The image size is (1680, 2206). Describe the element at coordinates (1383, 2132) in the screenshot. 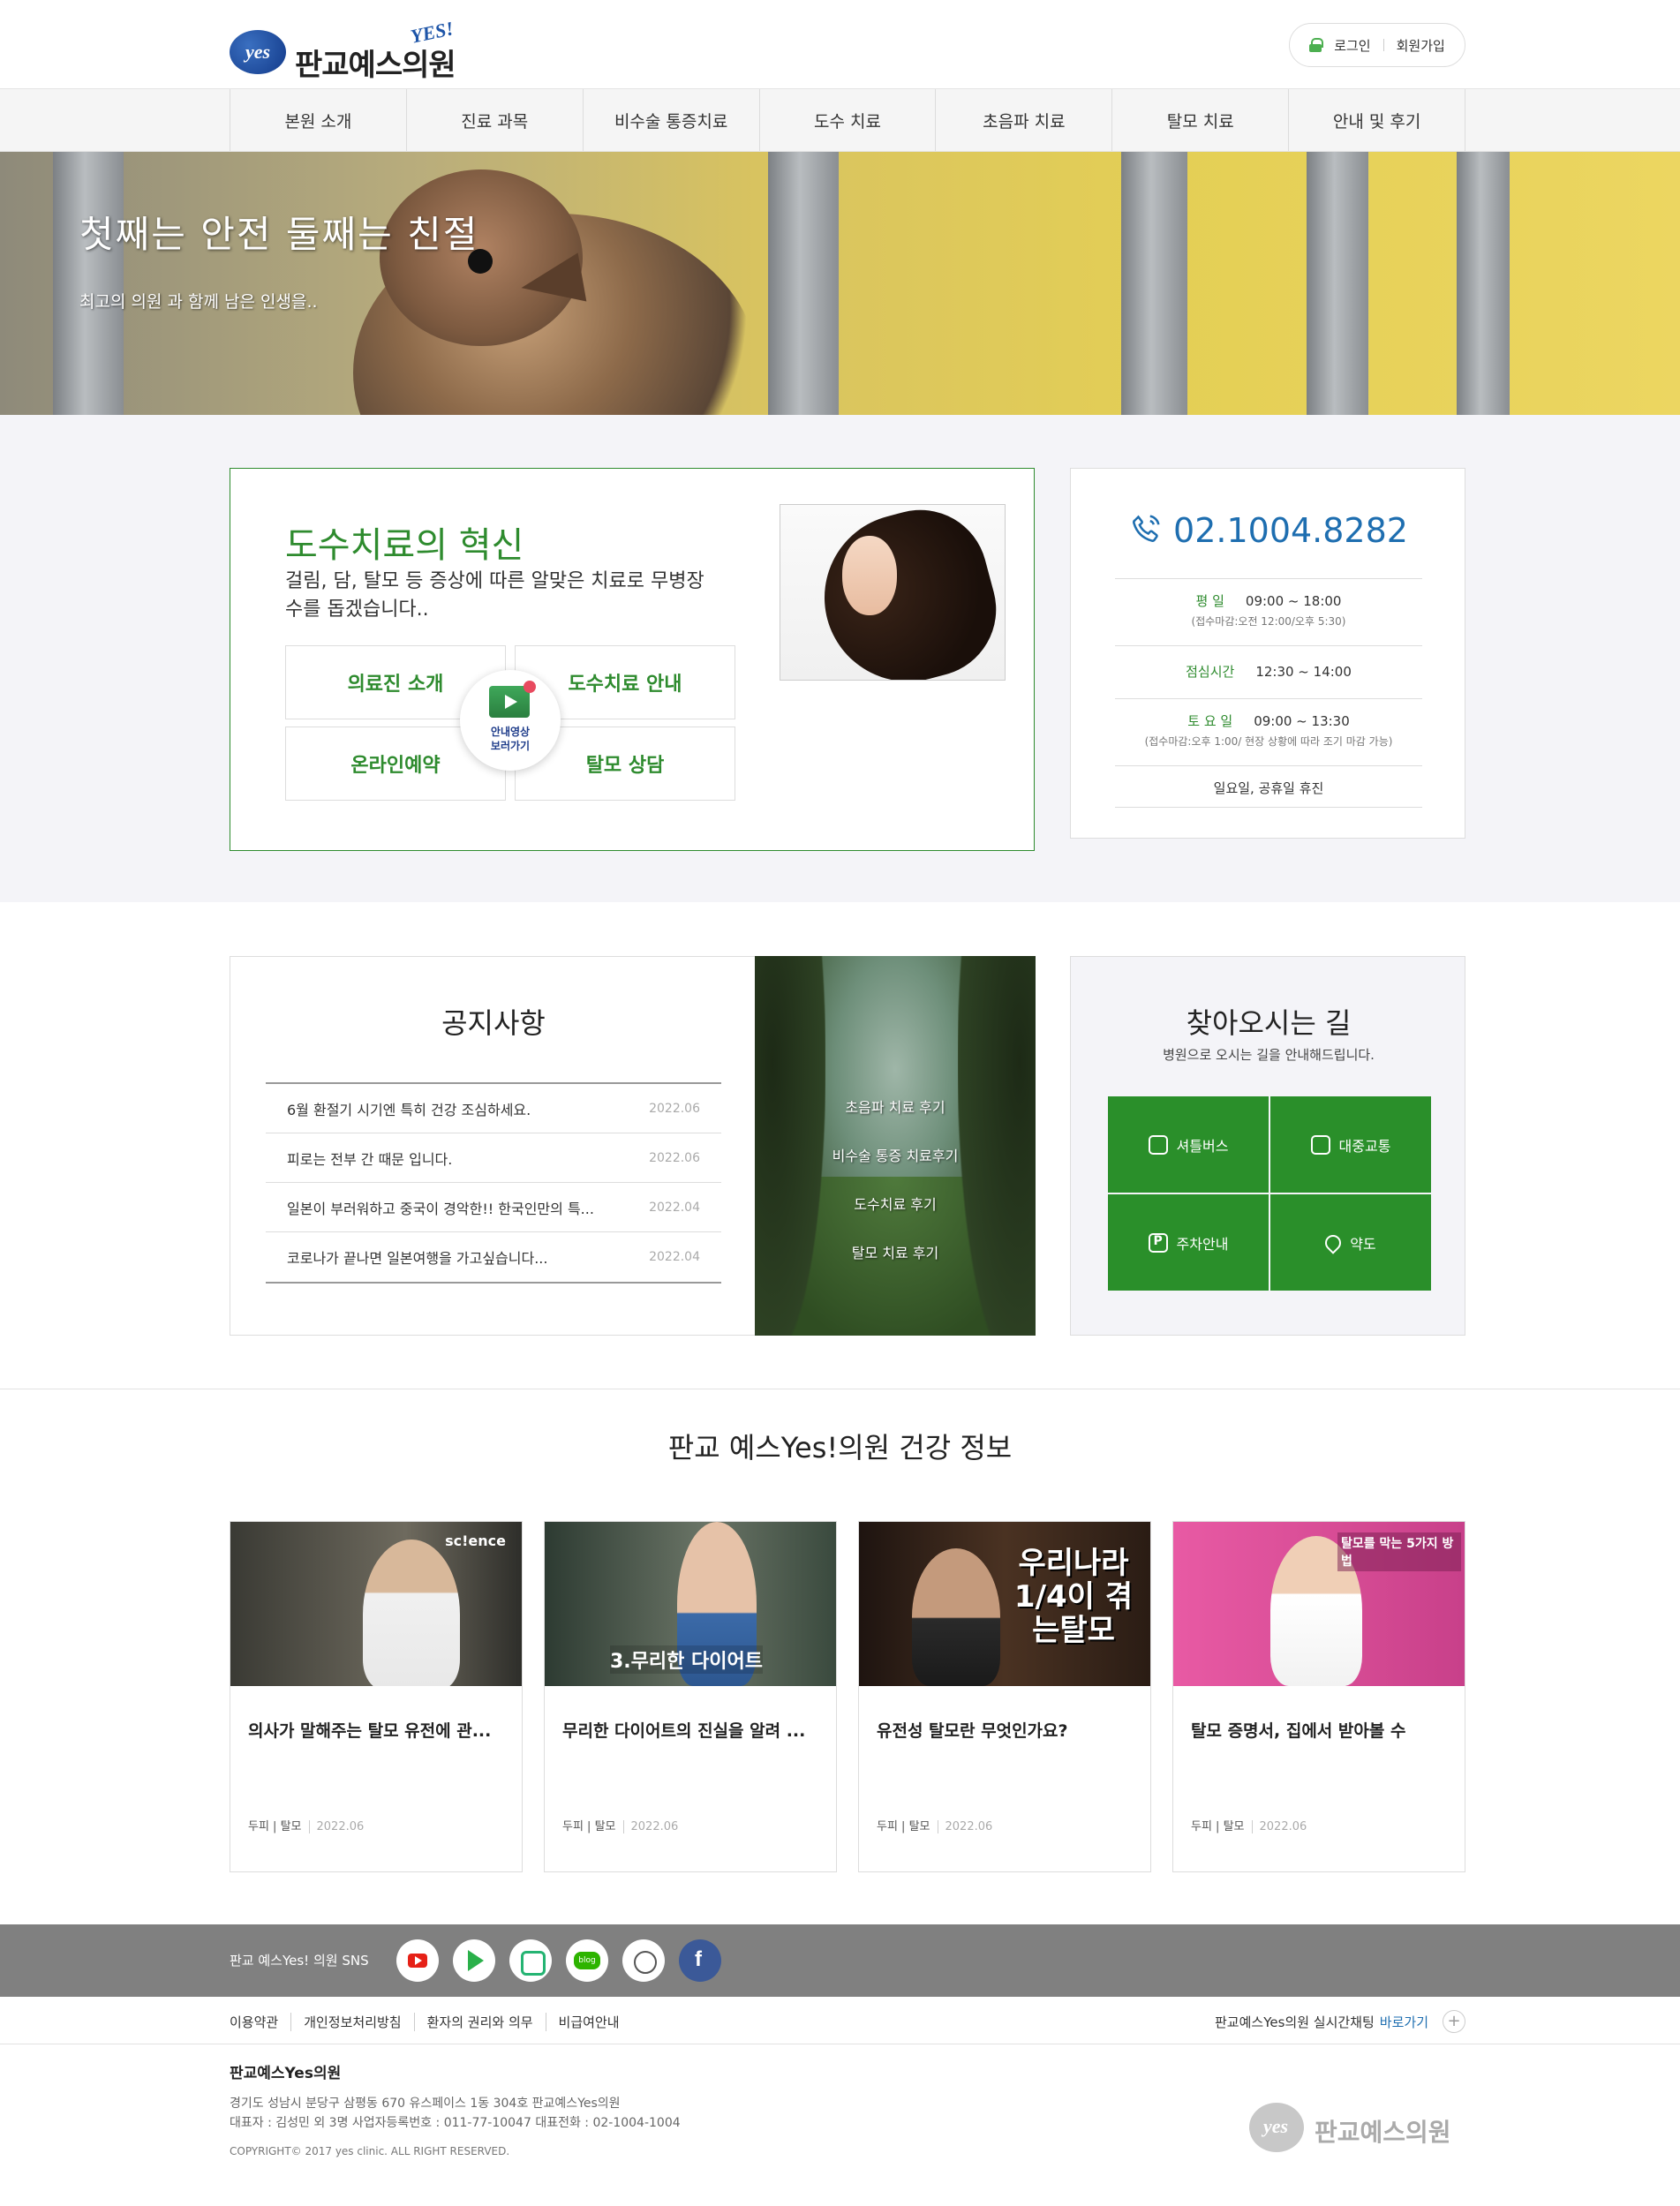

I see `footer-logo-name: 판교예스의원` at that location.